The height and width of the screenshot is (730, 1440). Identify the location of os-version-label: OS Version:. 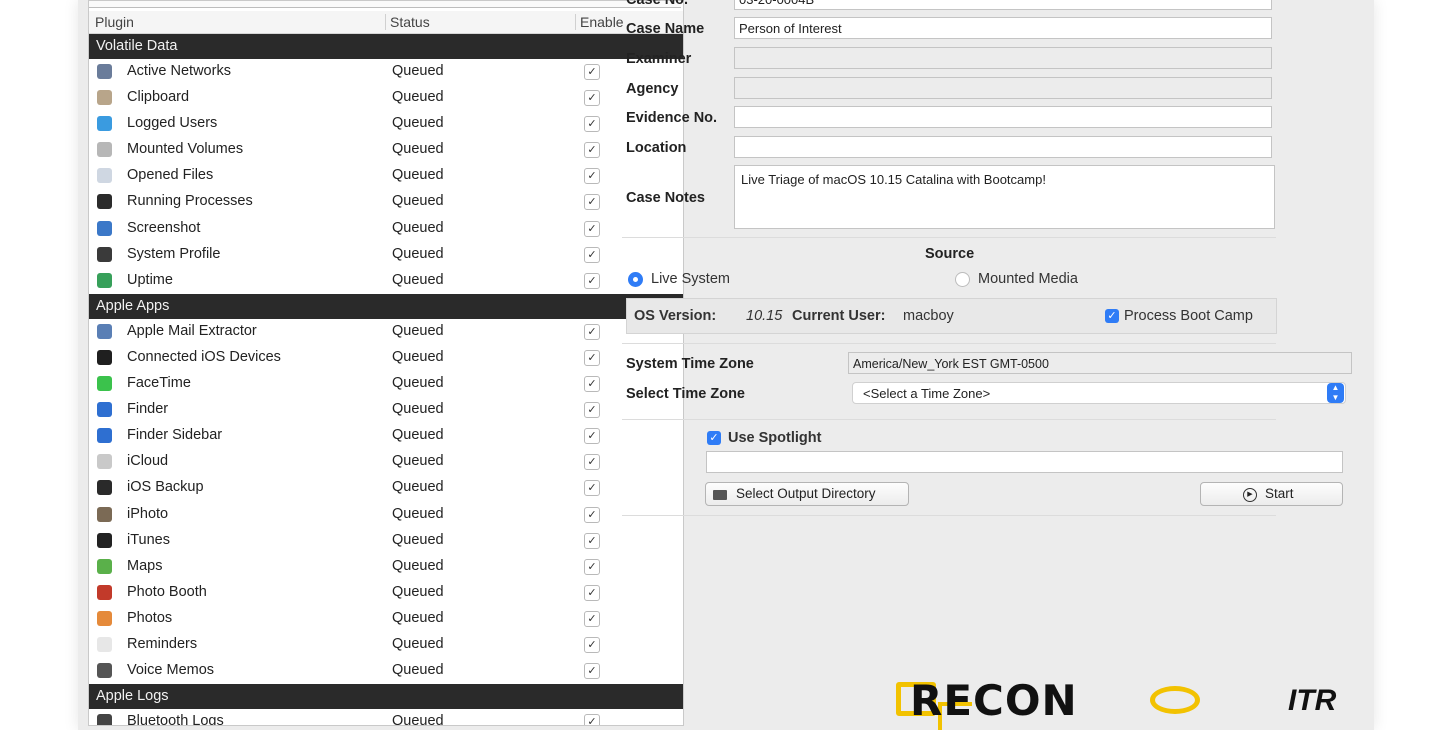
(675, 316).